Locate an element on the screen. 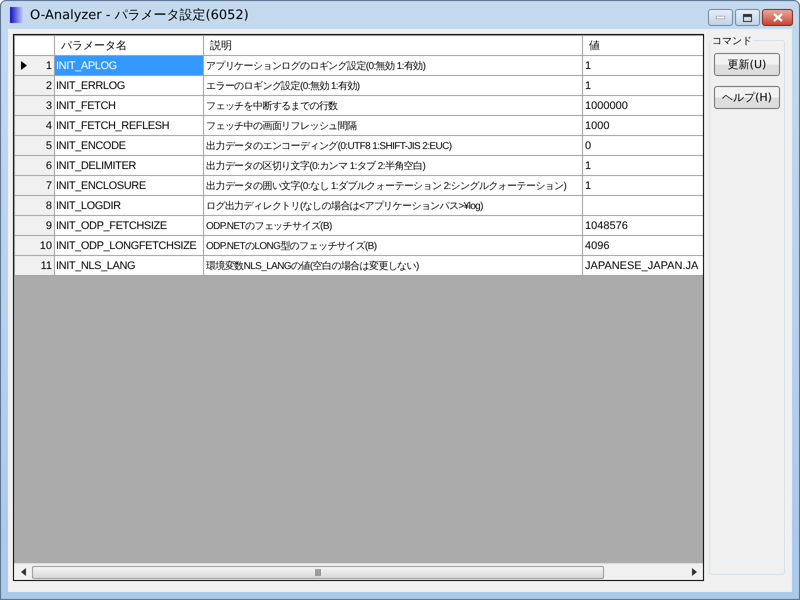 The height and width of the screenshot is (600, 800). maximize-button is located at coordinates (747, 17).